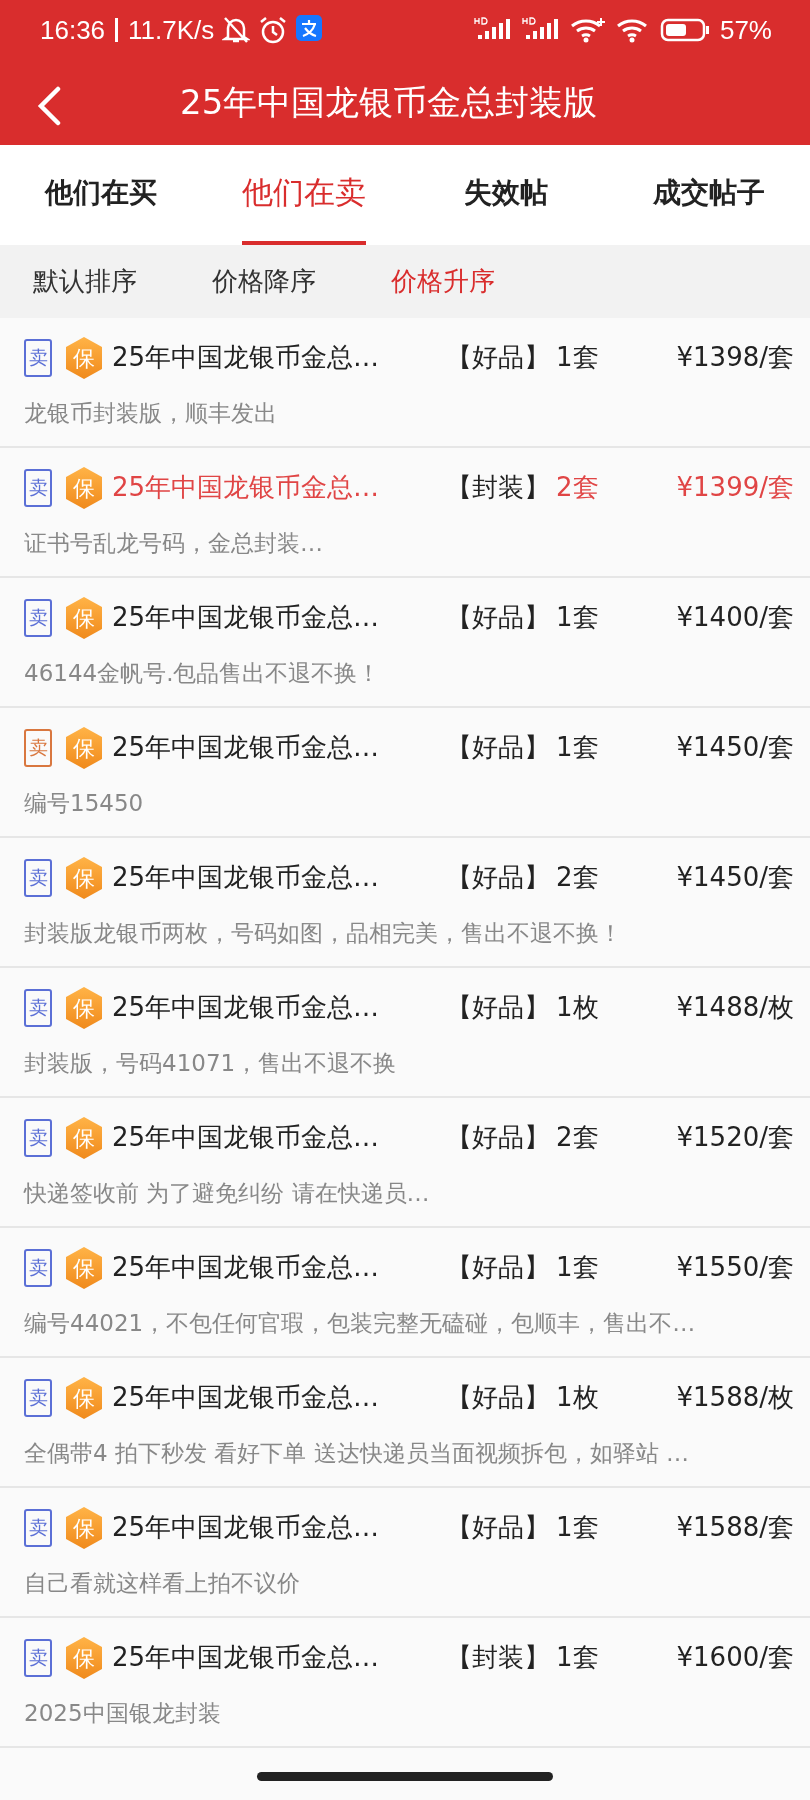 The height and width of the screenshot is (1800, 810). Describe the element at coordinates (309, 28) in the screenshot. I see `app-icon` at that location.